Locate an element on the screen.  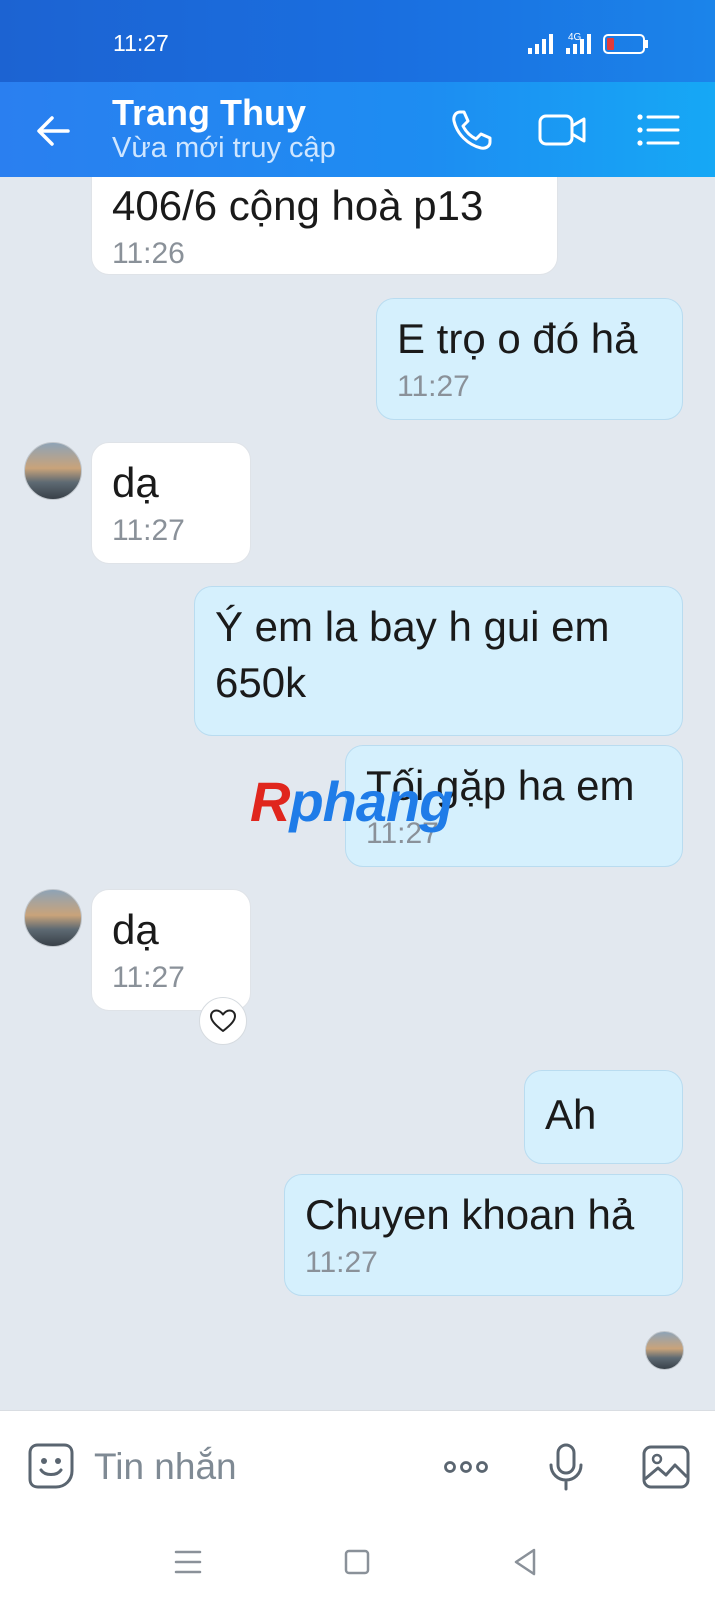
system-nav-bar is located at coordinates (357, 1561).